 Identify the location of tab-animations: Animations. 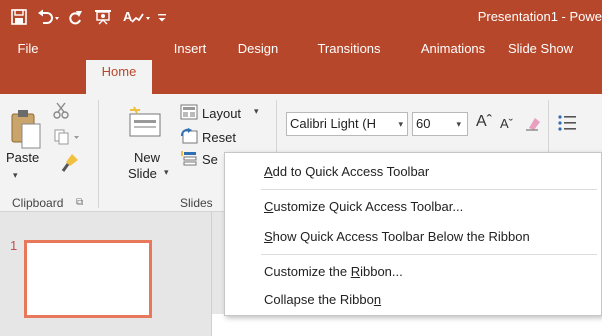
(453, 49).